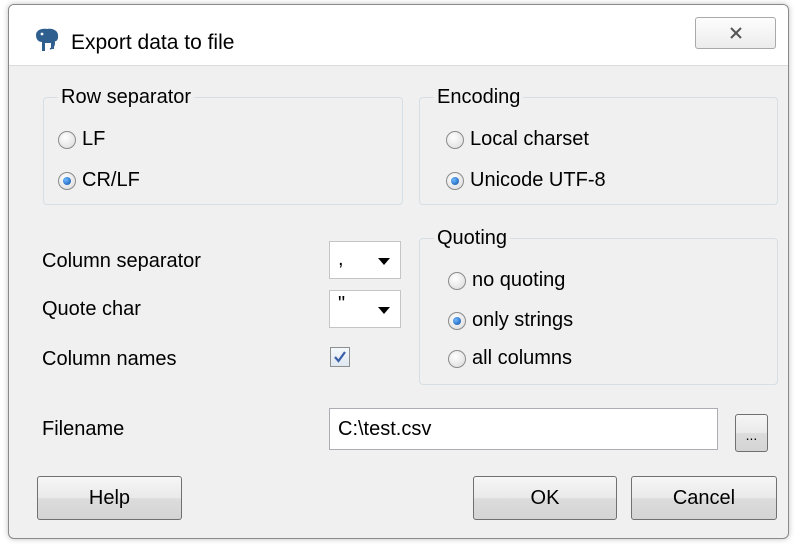 The width and height of the screenshot is (795, 544). What do you see at coordinates (223, 145) in the screenshot?
I see `row-separator-group: Row separator LF CR/LF` at bounding box center [223, 145].